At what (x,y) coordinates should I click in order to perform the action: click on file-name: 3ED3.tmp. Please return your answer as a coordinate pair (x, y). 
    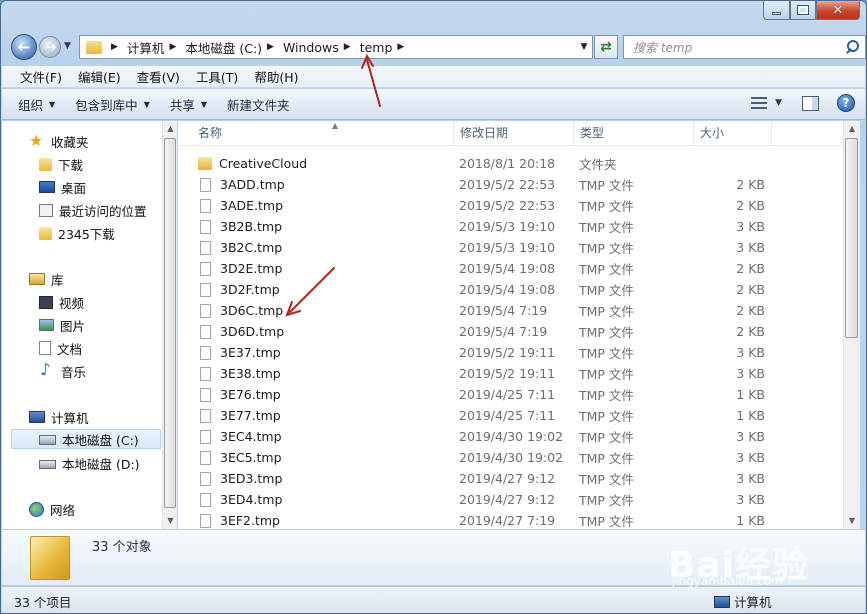
    Looking at the image, I should click on (240, 478).